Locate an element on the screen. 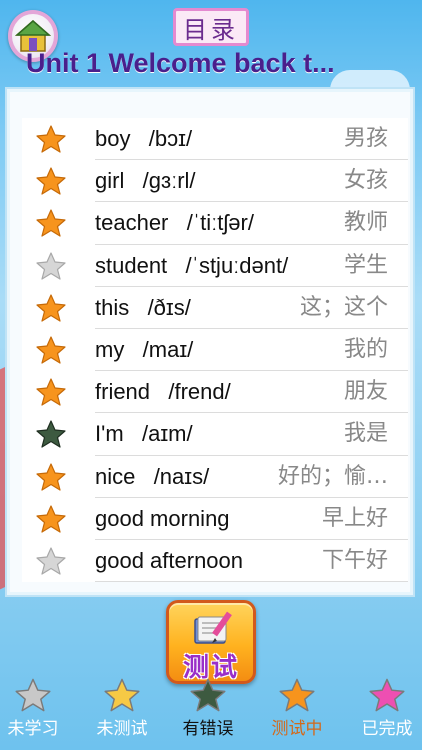 This screenshot has width=422, height=750. word-text: student /ˈstjuːdənt/ is located at coordinates (192, 265).